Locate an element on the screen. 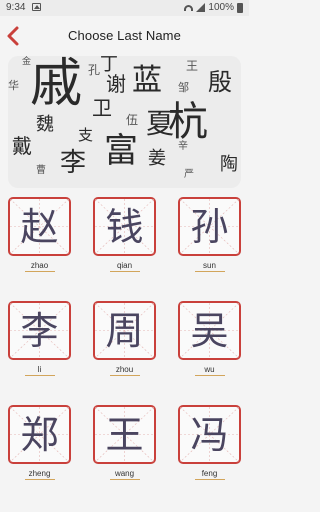 The width and height of the screenshot is (320, 512). pinyin-label: feng is located at coordinates (209, 474).